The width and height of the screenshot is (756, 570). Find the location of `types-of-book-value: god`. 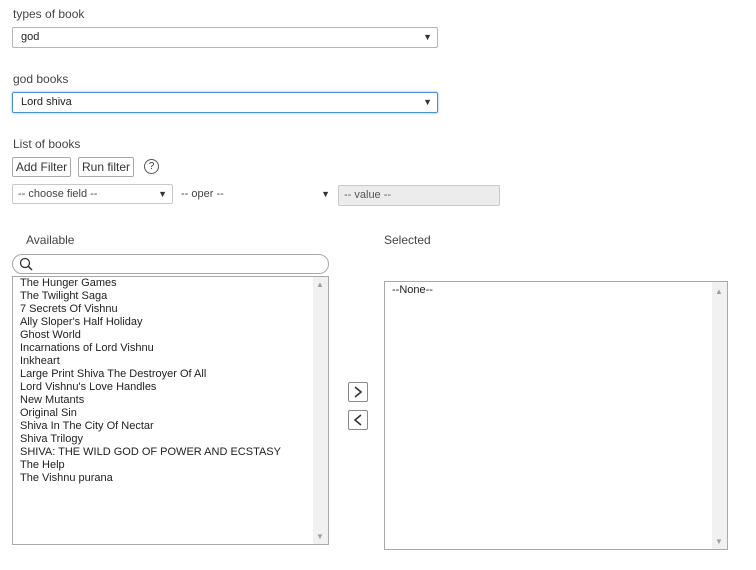

types-of-book-value: god is located at coordinates (30, 37).